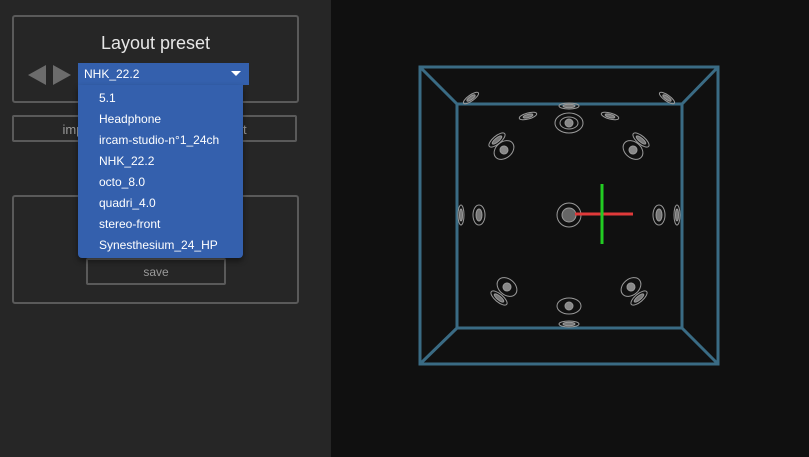  What do you see at coordinates (569, 209) in the screenshot?
I see `speakers` at bounding box center [569, 209].